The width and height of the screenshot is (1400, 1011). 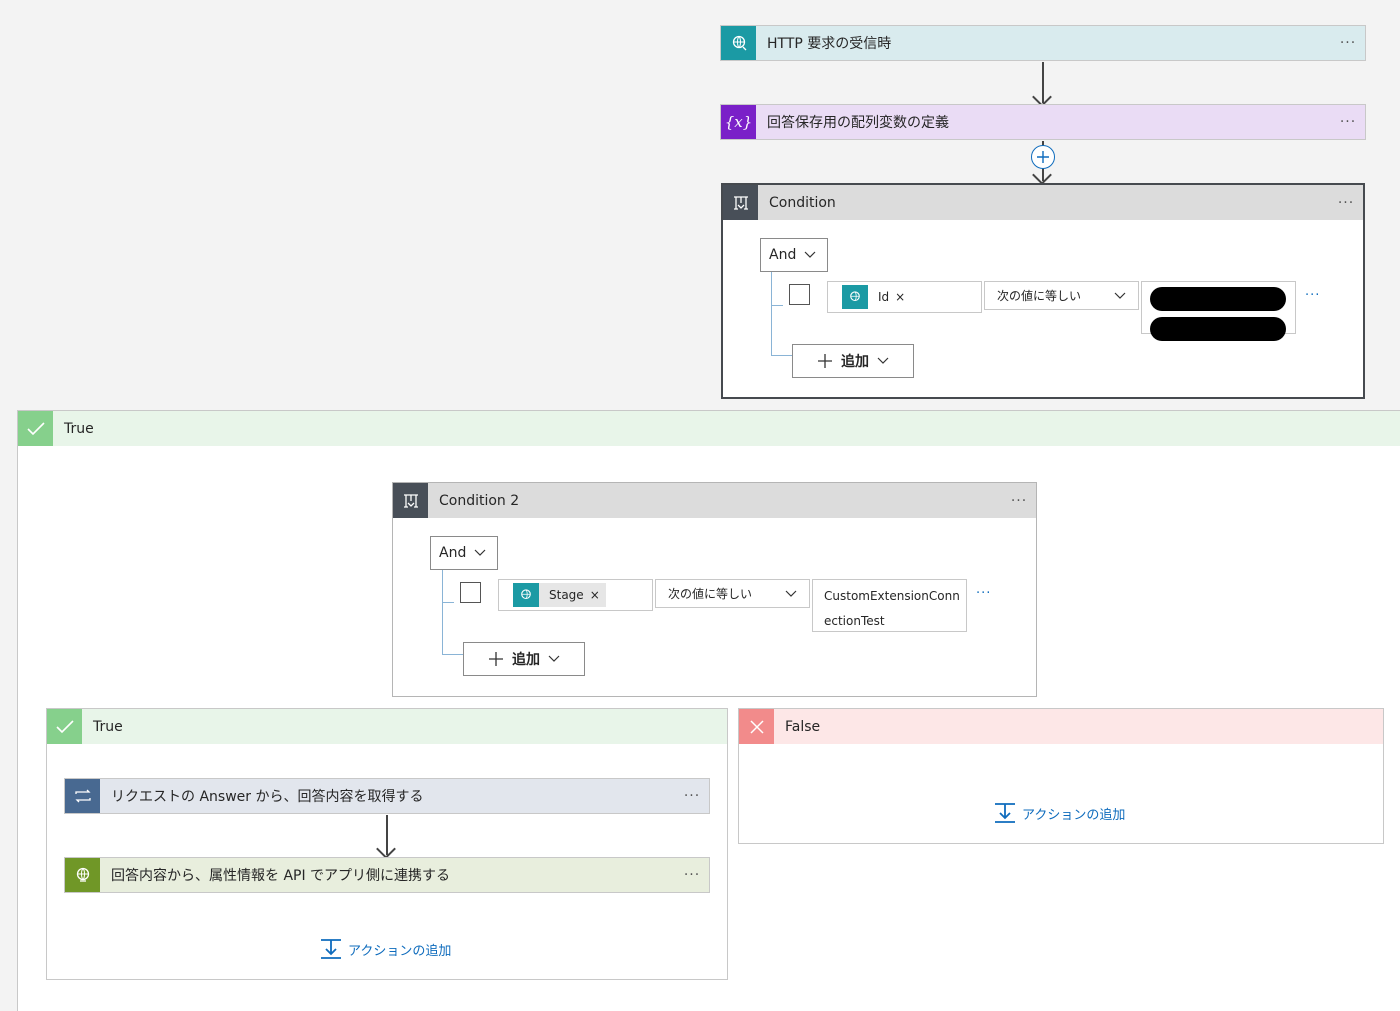 I want to click on condition-2-left-operand: Stage ×, so click(x=575, y=595).